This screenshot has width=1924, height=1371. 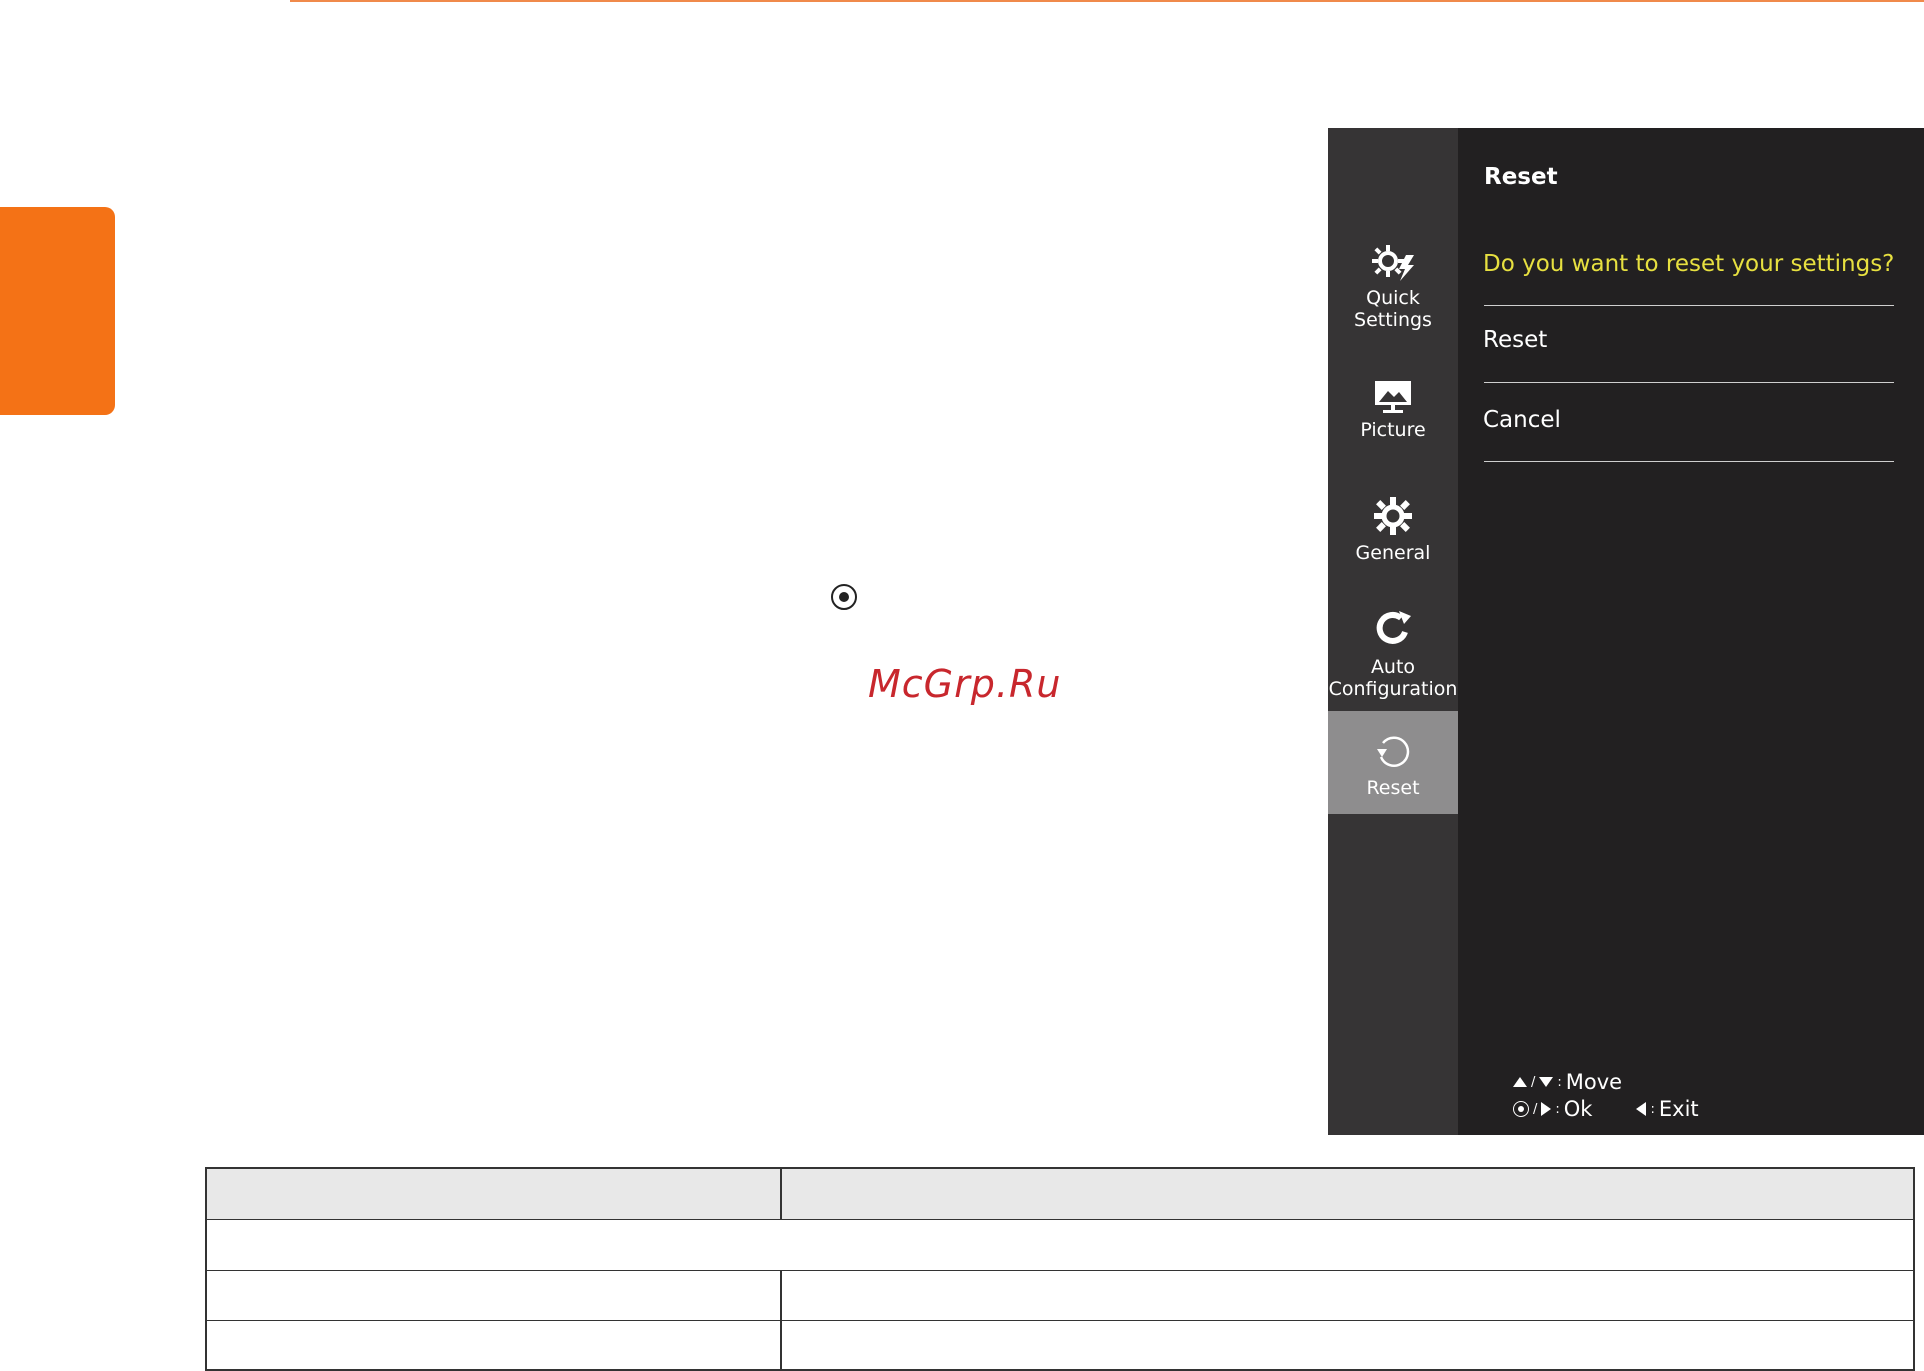 What do you see at coordinates (1522, 420) in the screenshot?
I see `option-cancel: Cancel` at bounding box center [1522, 420].